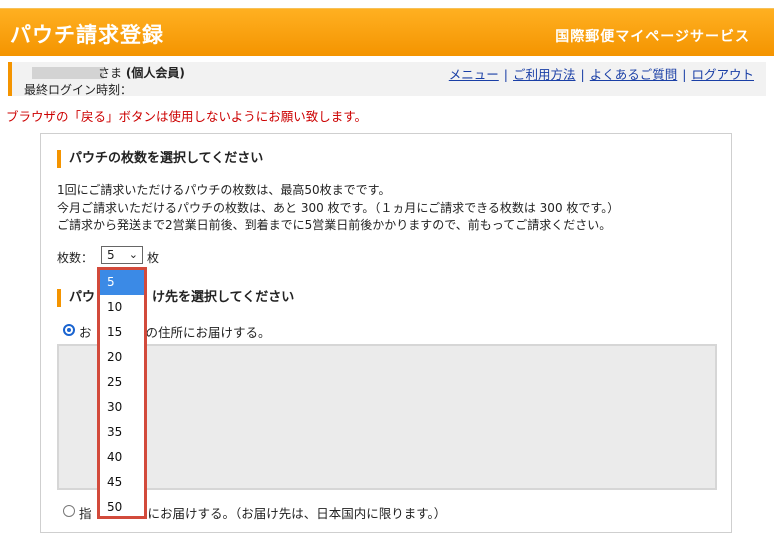 The width and height of the screenshot is (774, 533). I want to click on user-greeting: さま (個人会員), so click(141, 72).